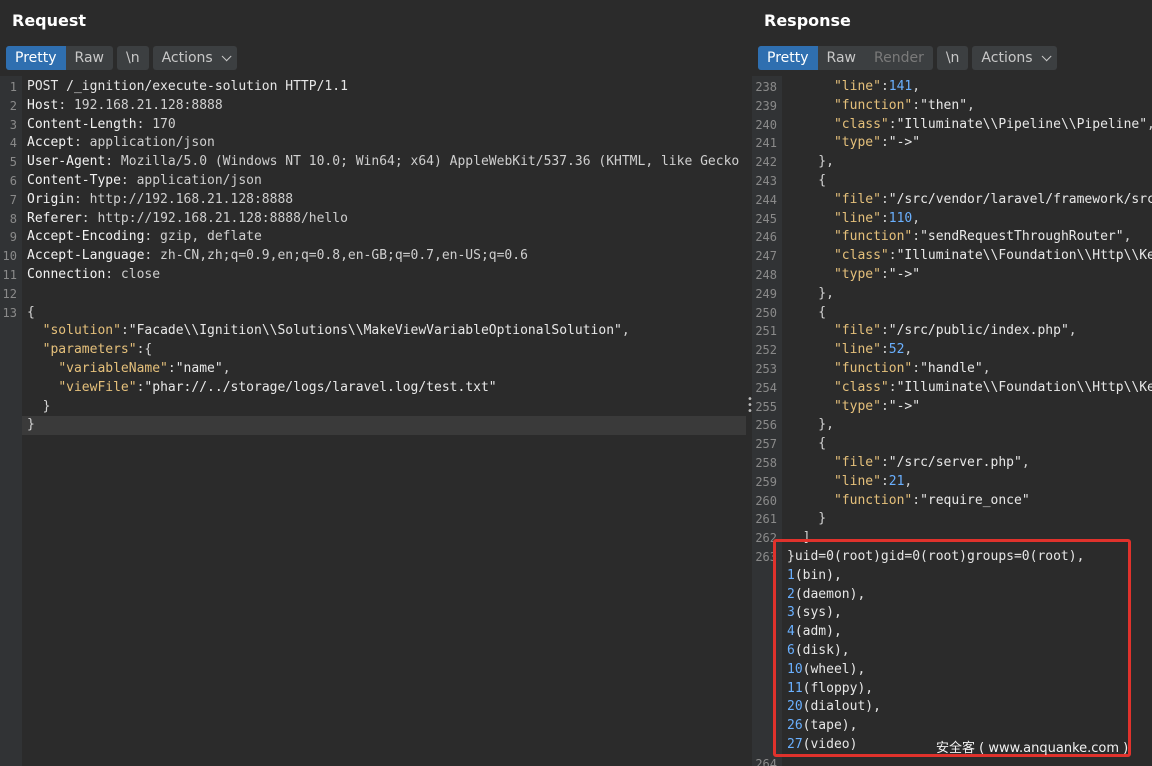 The height and width of the screenshot is (766, 1152). Describe the element at coordinates (81, 331) in the screenshot. I see `code-token: "solution"` at that location.